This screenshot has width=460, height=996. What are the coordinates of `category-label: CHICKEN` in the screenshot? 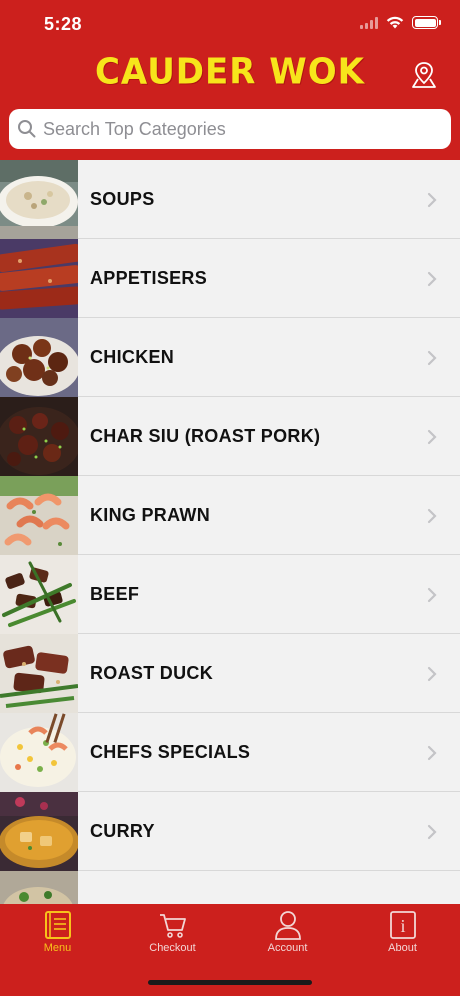 It's located at (132, 357).